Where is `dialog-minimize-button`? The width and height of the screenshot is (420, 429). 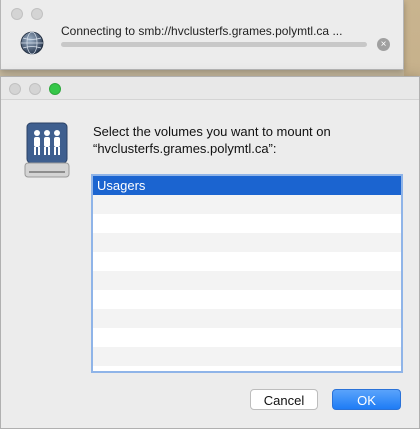 dialog-minimize-button is located at coordinates (35, 89).